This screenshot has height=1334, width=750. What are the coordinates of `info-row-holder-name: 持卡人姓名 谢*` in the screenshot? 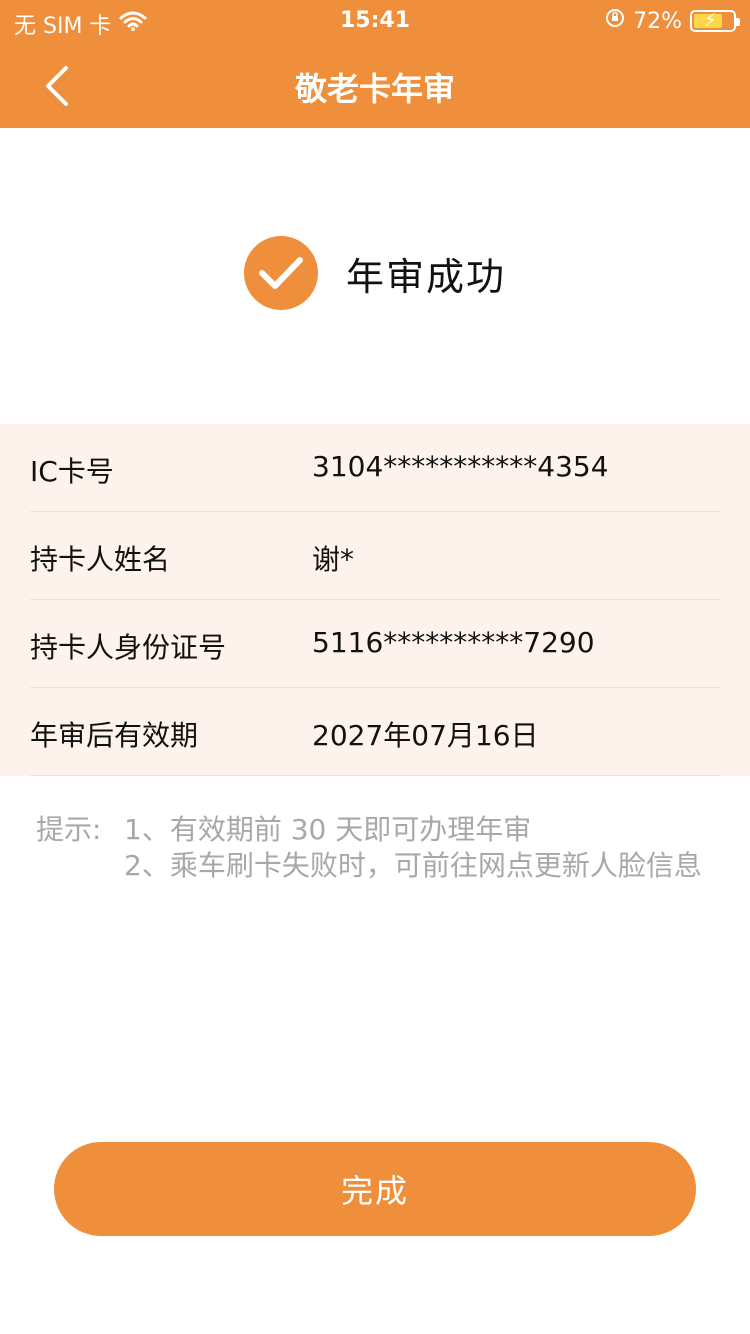 It's located at (375, 556).